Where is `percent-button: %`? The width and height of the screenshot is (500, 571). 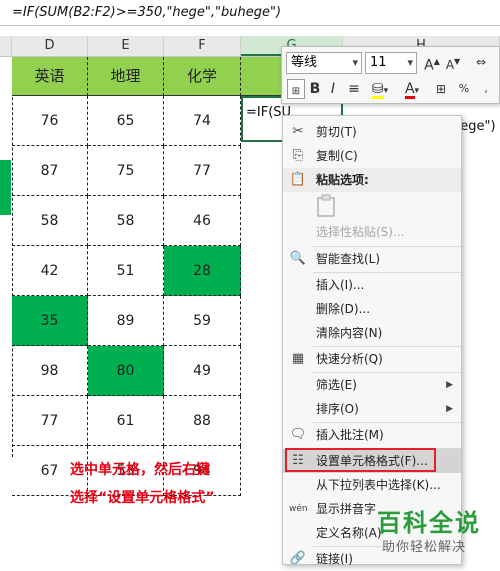
percent-button: % is located at coordinates (464, 89).